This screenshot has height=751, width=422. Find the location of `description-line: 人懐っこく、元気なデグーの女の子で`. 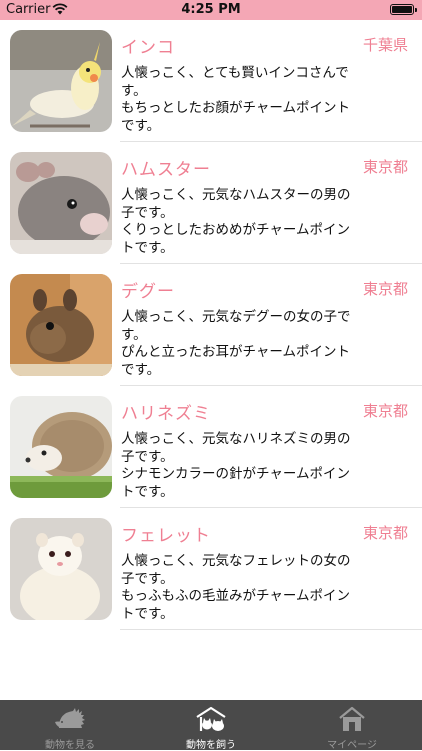

description-line: 人懐っこく、元気なデグーの女の子で is located at coordinates (236, 317).